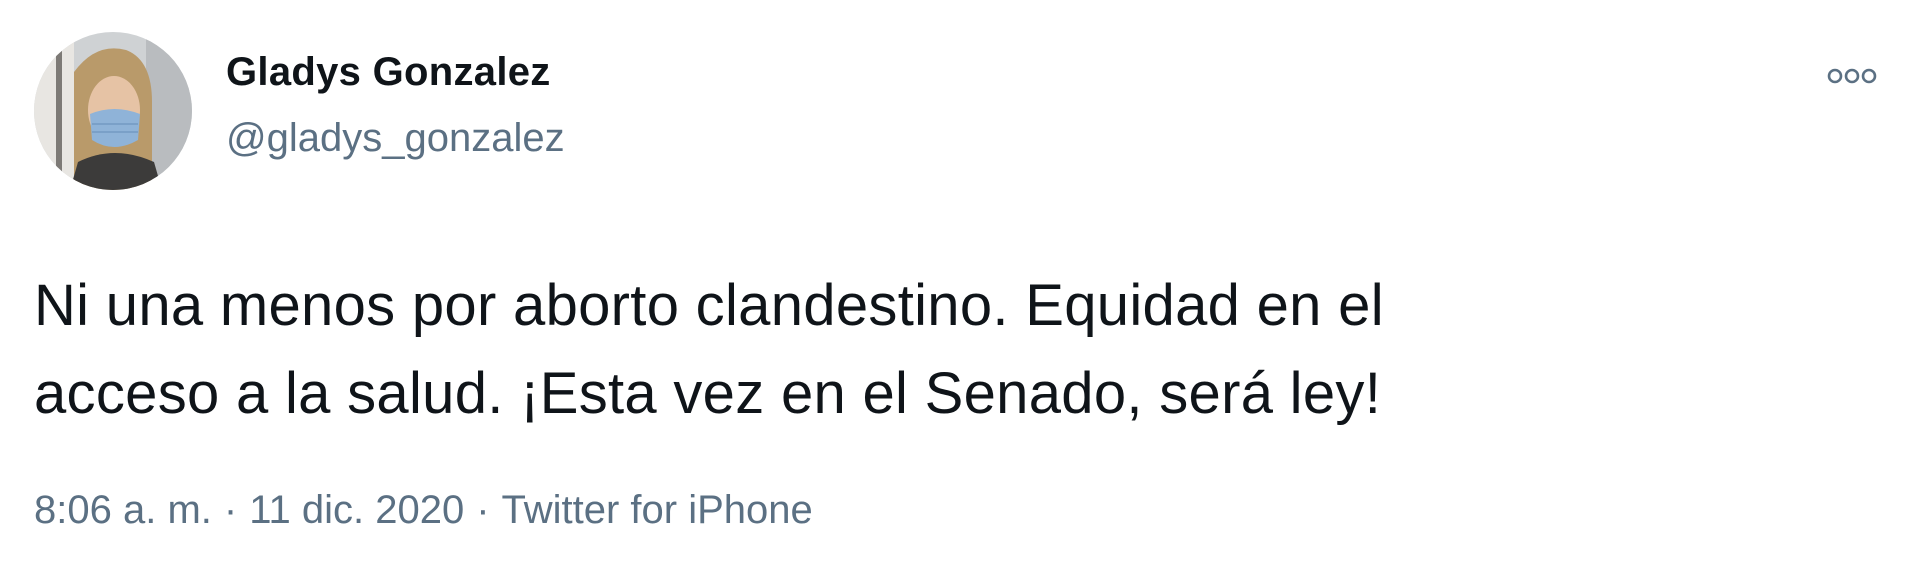 The image size is (1920, 578). I want to click on avatar, so click(113, 111).